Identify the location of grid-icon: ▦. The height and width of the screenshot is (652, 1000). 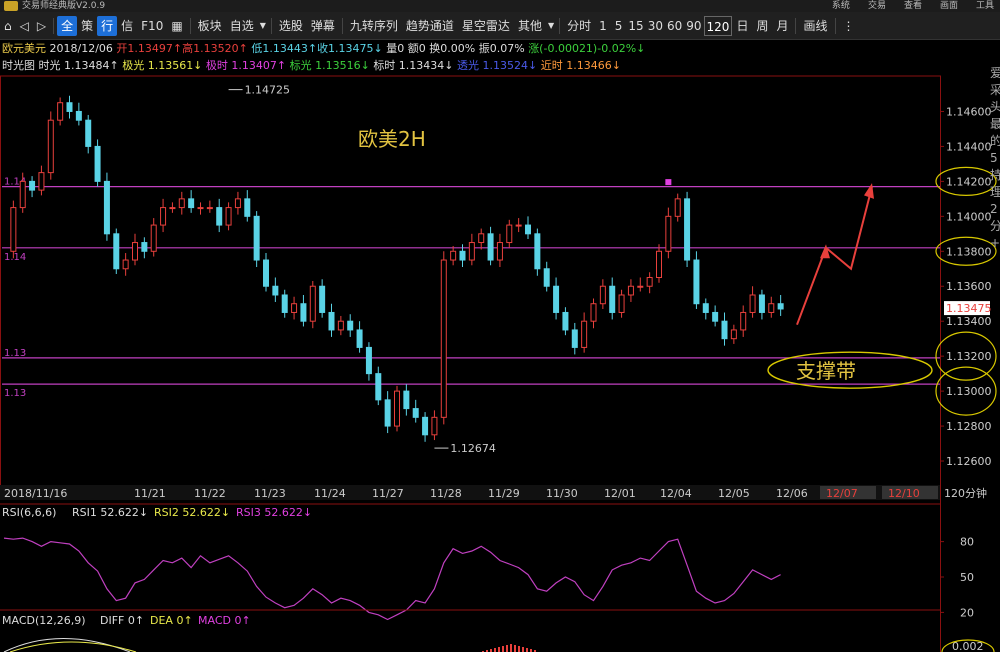
(176, 26).